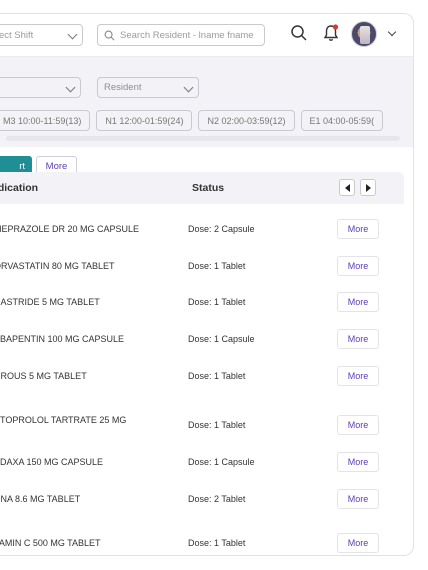  I want to click on horizontal-scrollbar, so click(203, 138).